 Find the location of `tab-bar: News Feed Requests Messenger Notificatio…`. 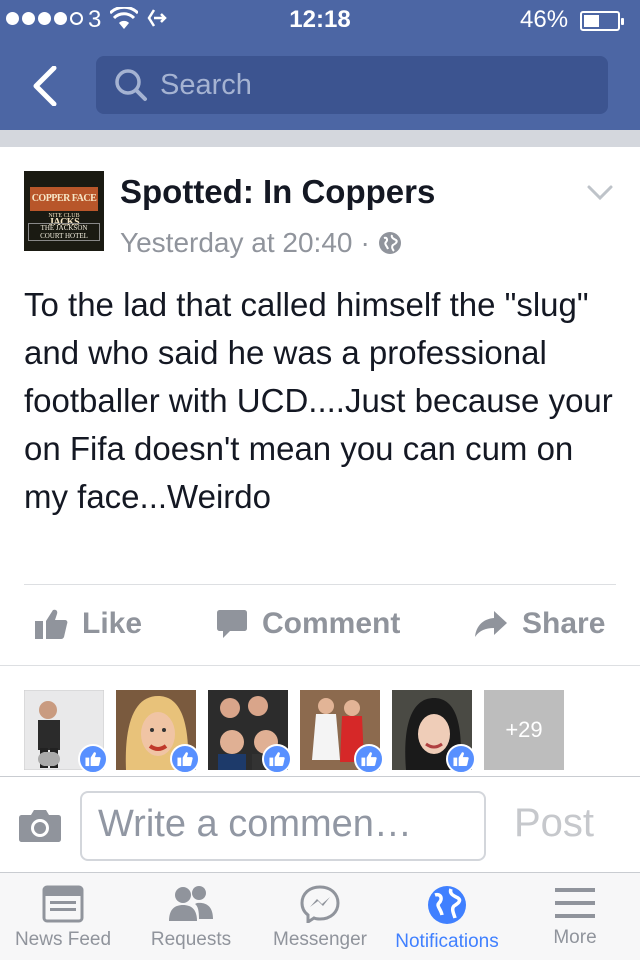

tab-bar: News Feed Requests Messenger Notificatio… is located at coordinates (320, 916).